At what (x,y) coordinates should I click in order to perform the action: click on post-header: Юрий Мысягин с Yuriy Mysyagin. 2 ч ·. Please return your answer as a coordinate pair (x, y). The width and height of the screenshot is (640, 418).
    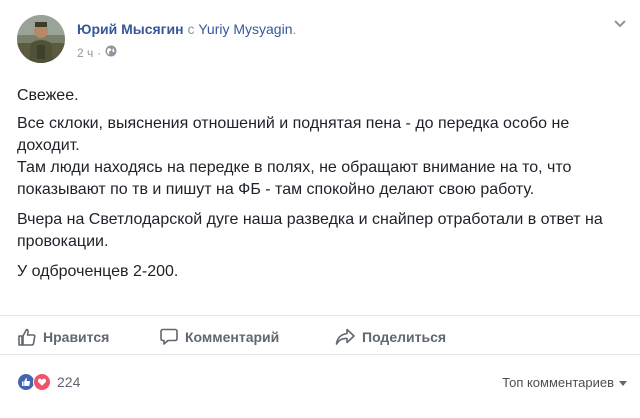
    Looking at the image, I should click on (323, 40).